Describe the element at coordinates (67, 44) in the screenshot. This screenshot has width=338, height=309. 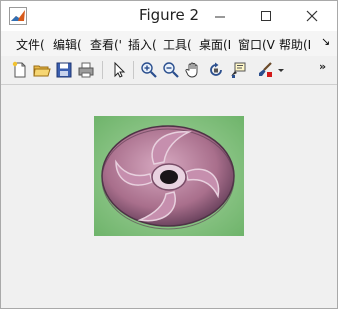
I see `menu-edit: 编辑(` at that location.